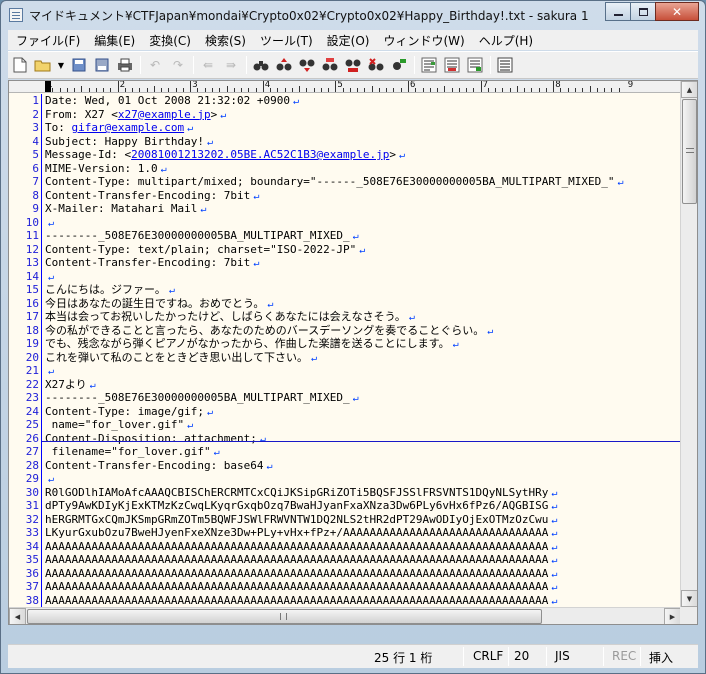 The height and width of the screenshot is (674, 706). Describe the element at coordinates (345, 439) in the screenshot. I see `text-line: 26 Content-Disposition: attachment; ↵` at that location.